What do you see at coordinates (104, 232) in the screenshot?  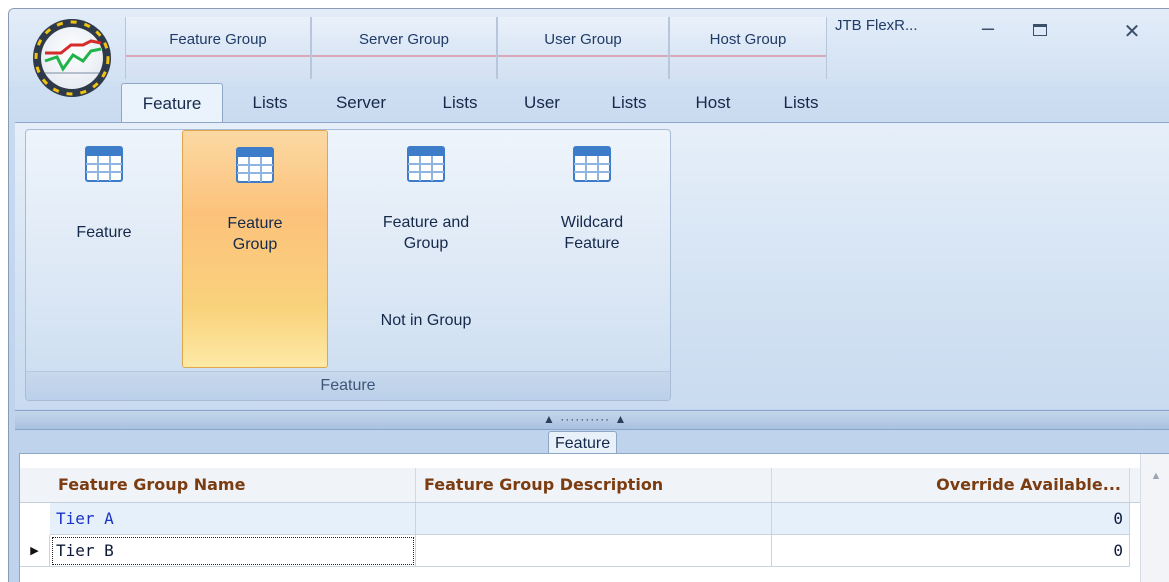 I see `feature-button-label: Feature` at bounding box center [104, 232].